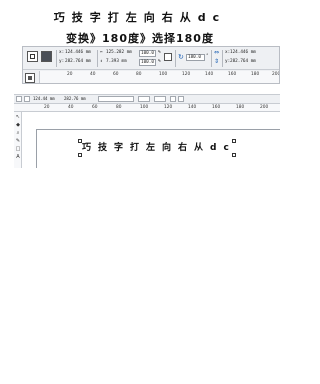  What do you see at coordinates (195, 57) in the screenshot?
I see `rotation-angle-field: 180.0` at bounding box center [195, 57].